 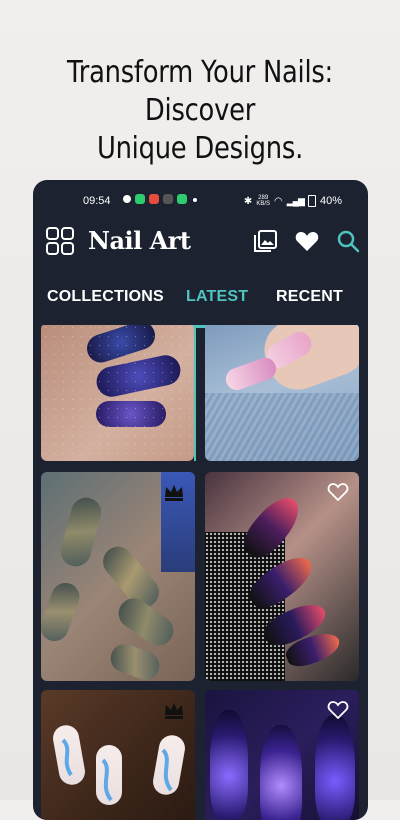 What do you see at coordinates (282, 427) in the screenshot?
I see `denim-texture` at bounding box center [282, 427].